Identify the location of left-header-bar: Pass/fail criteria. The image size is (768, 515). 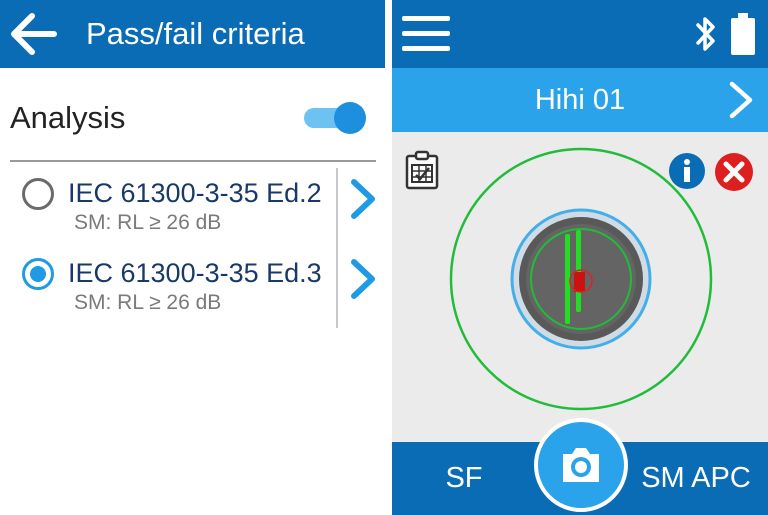
(192, 34).